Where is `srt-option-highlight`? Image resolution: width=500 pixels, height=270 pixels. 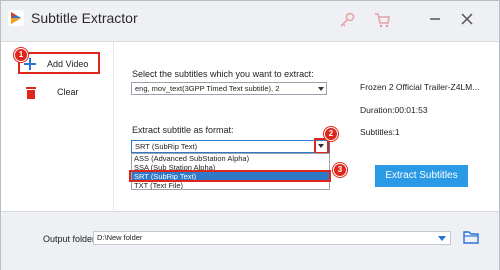 srt-option-highlight is located at coordinates (230, 176).